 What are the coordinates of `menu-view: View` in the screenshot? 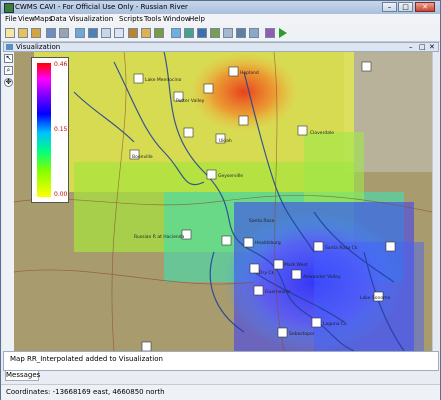 It's located at (26, 19).